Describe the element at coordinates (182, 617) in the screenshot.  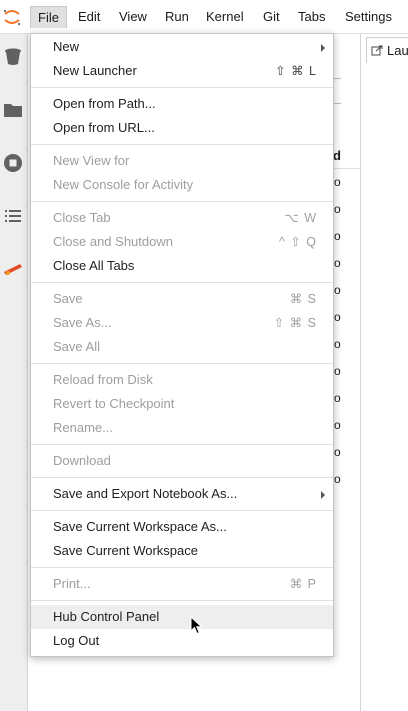
I see `menu-item-hub-control-panel: Hub Control Panel` at that location.